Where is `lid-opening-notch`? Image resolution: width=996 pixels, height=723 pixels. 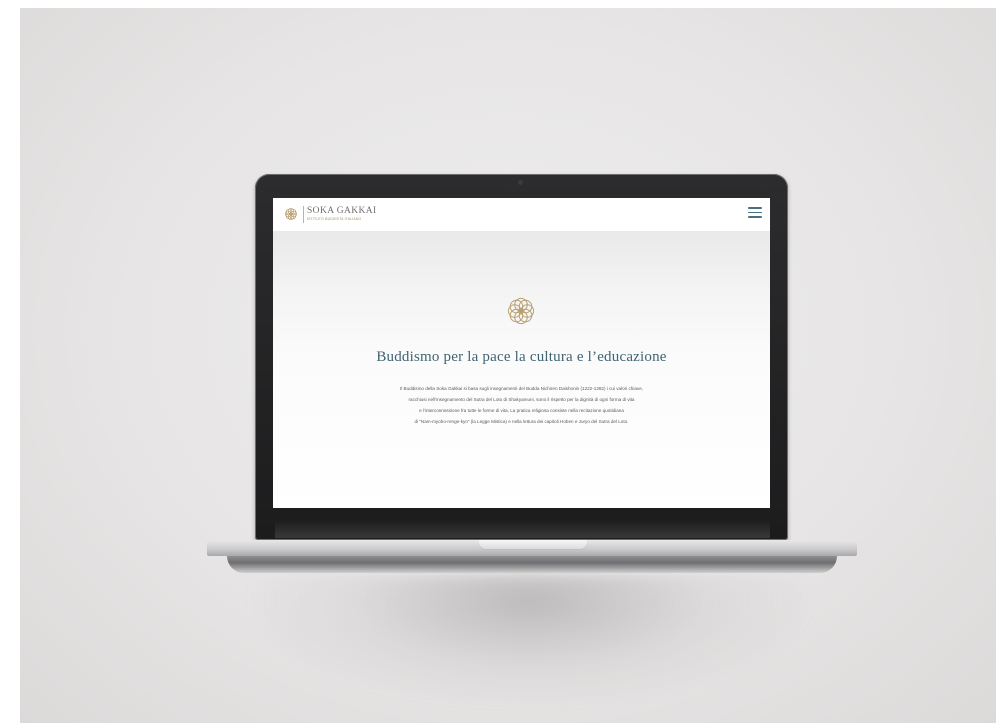
lid-opening-notch is located at coordinates (533, 544).